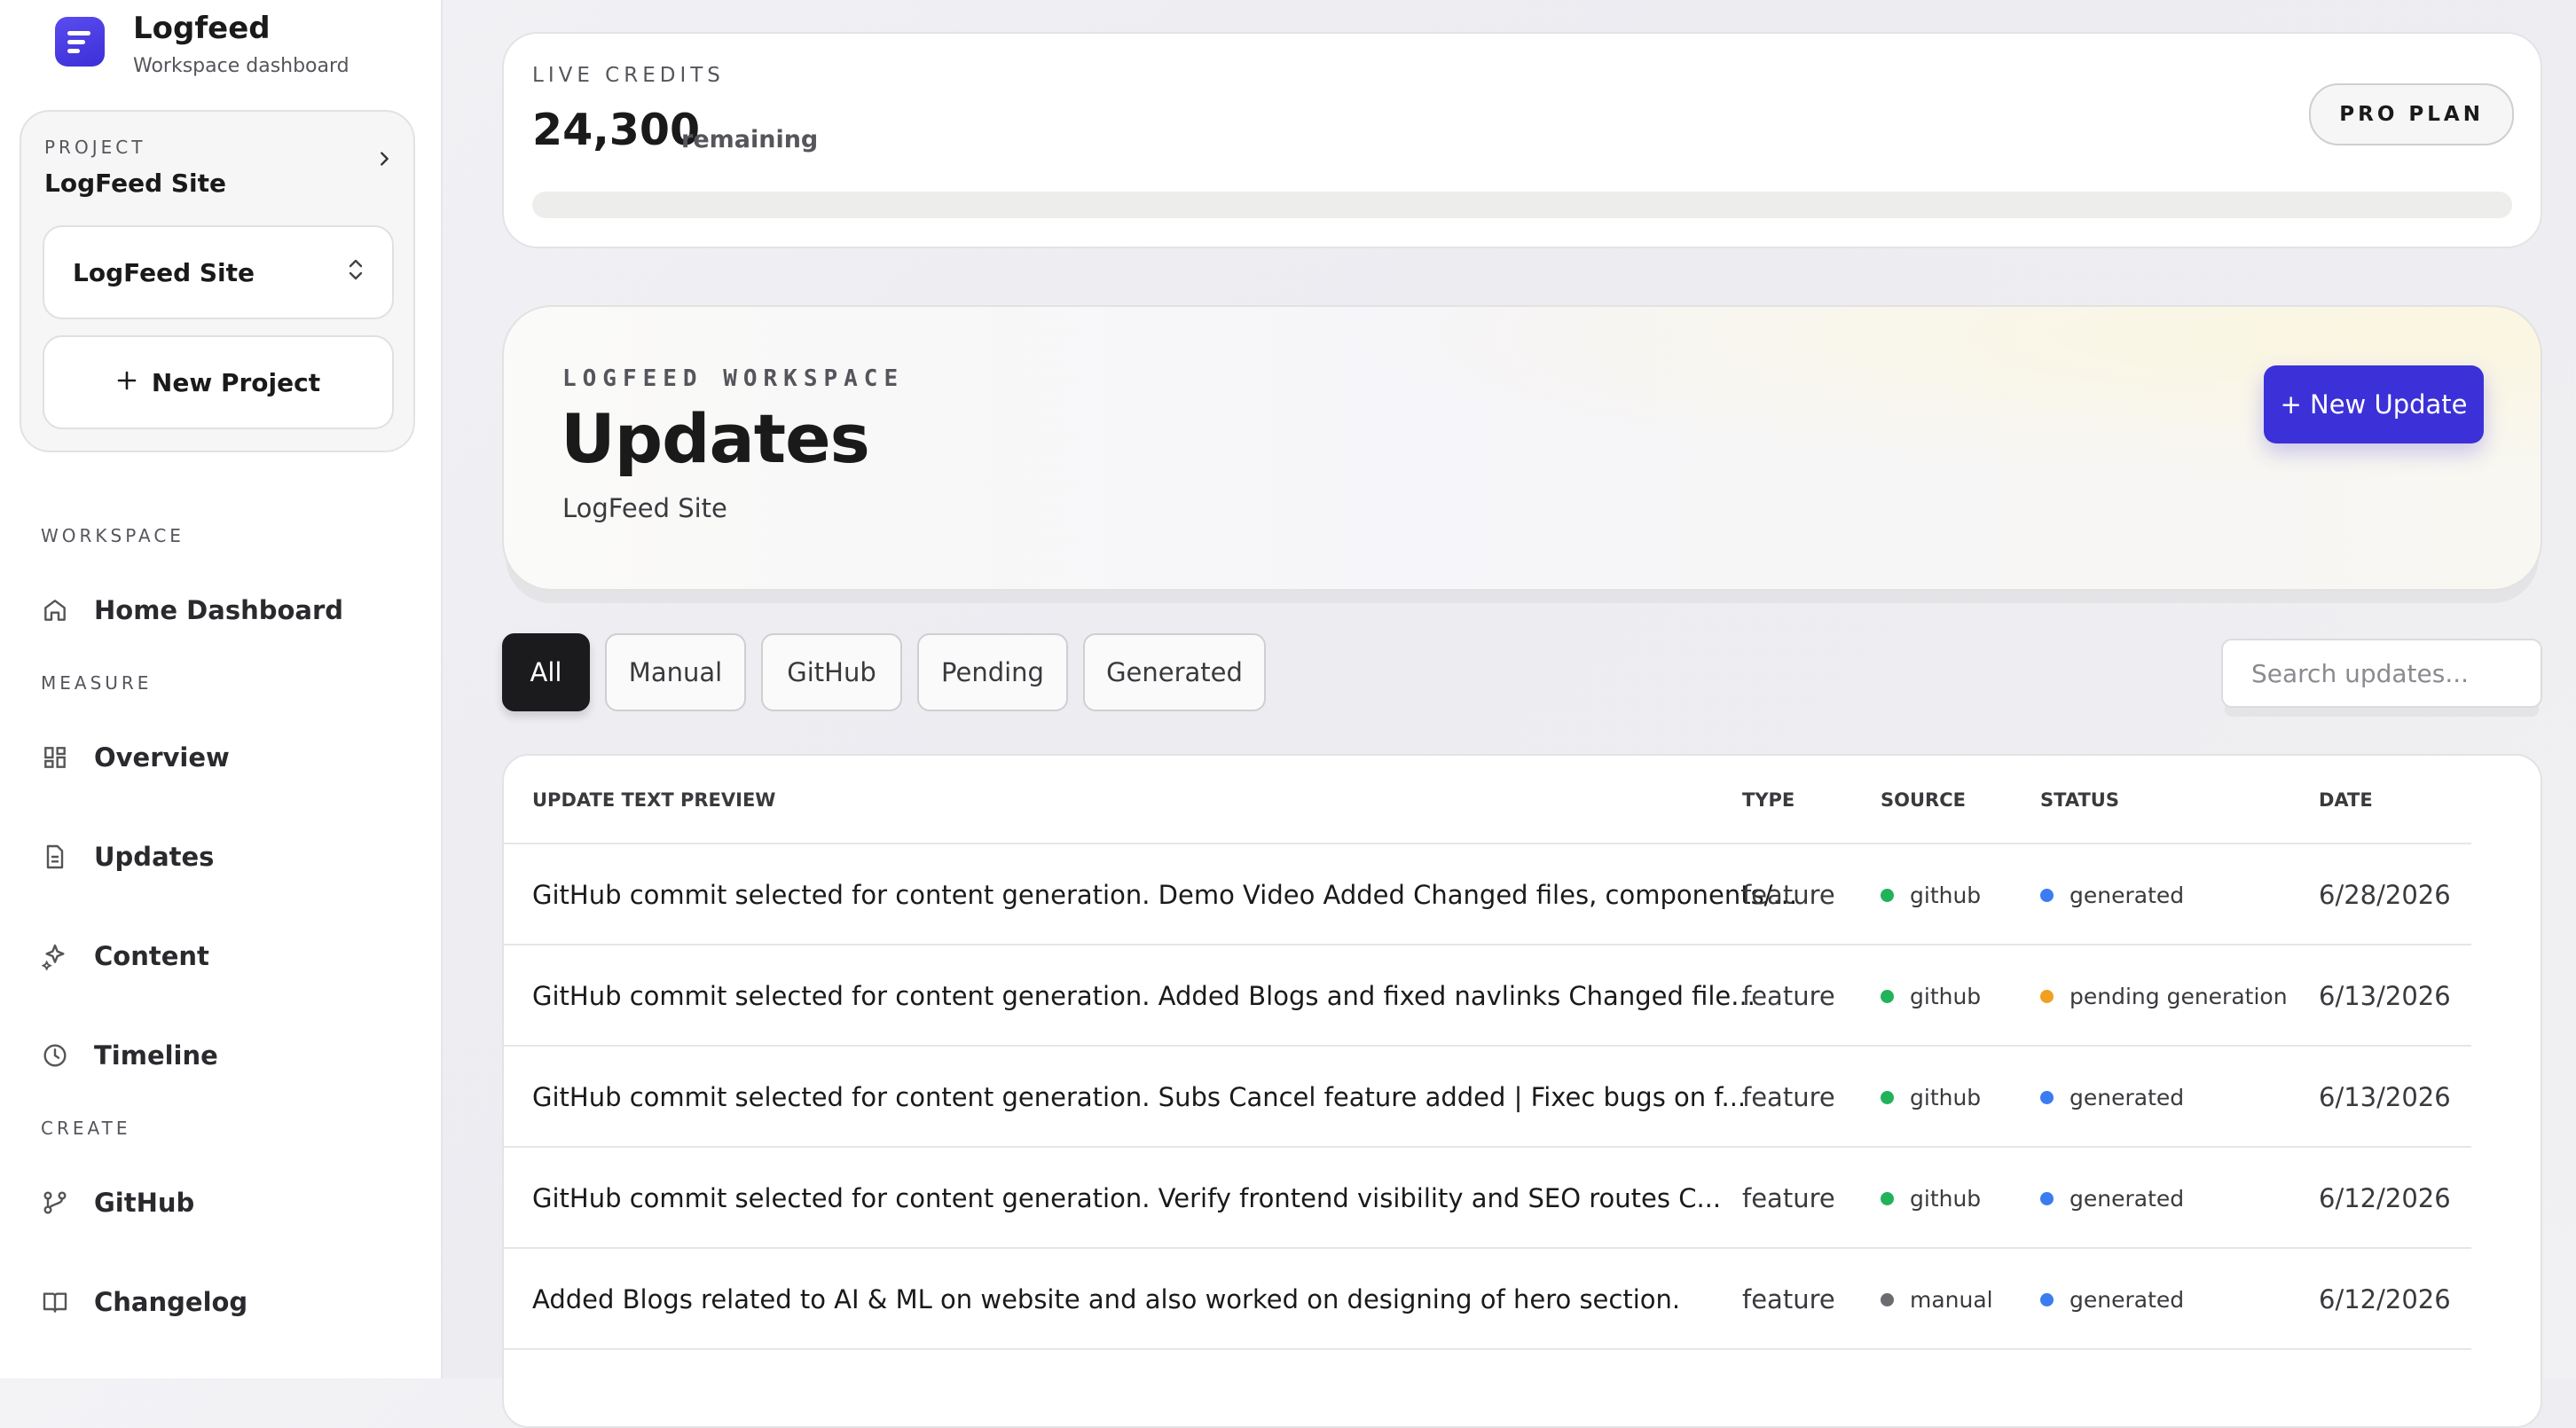  Describe the element at coordinates (2178, 996) in the screenshot. I see `row-status-label: pending generation` at that location.